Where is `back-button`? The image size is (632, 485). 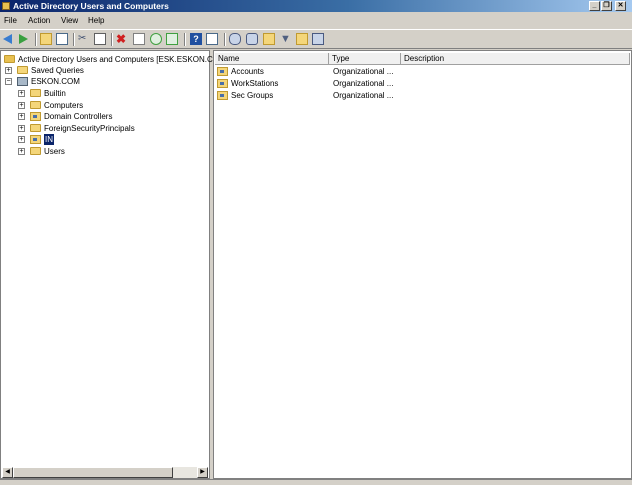
back-button is located at coordinates (9, 40).